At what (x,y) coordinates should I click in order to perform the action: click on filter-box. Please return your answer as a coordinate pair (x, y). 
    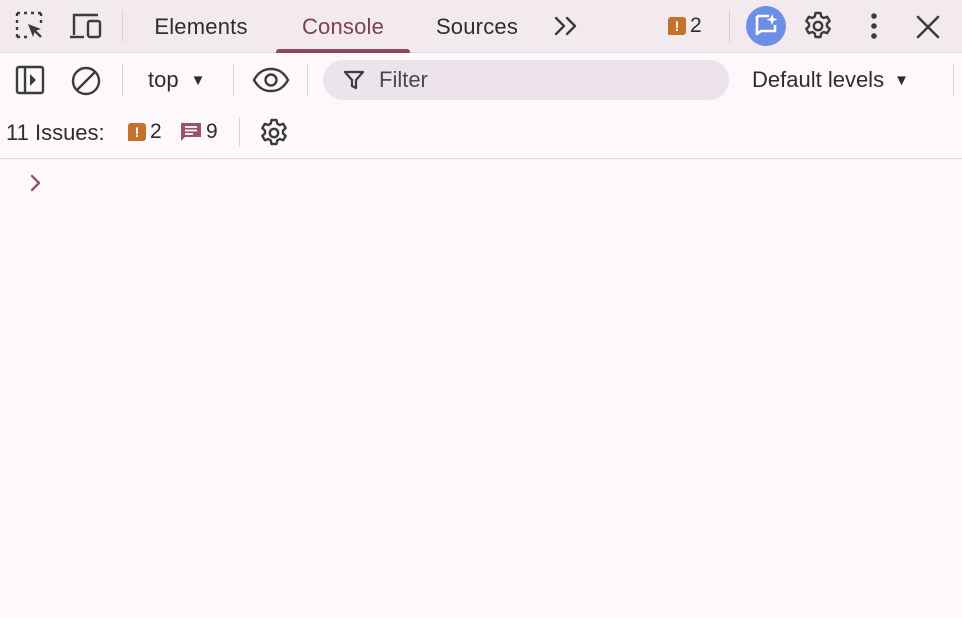
    Looking at the image, I should click on (526, 80).